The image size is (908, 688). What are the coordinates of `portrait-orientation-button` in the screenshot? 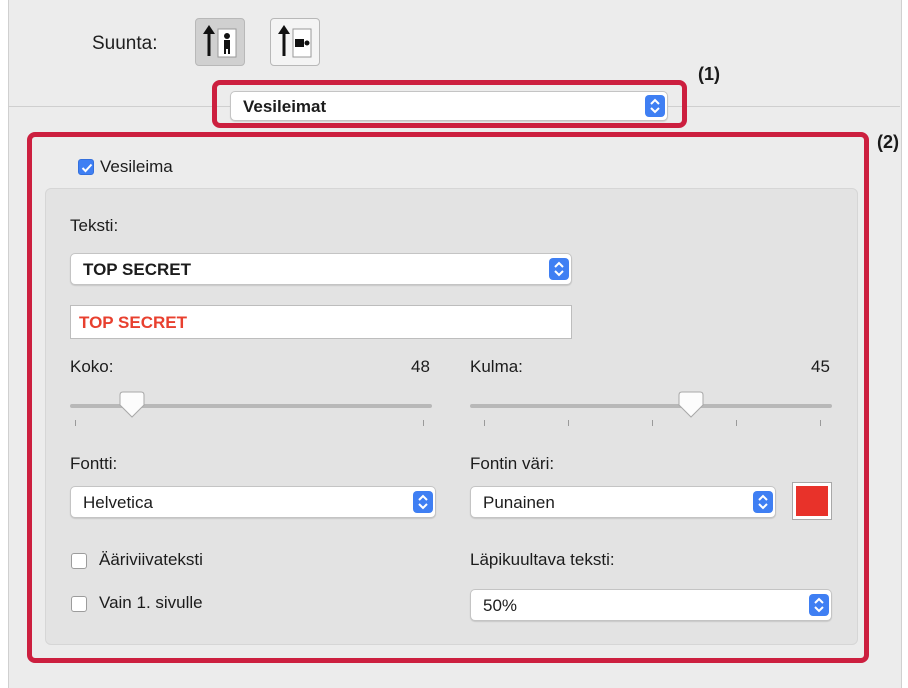 It's located at (220, 42).